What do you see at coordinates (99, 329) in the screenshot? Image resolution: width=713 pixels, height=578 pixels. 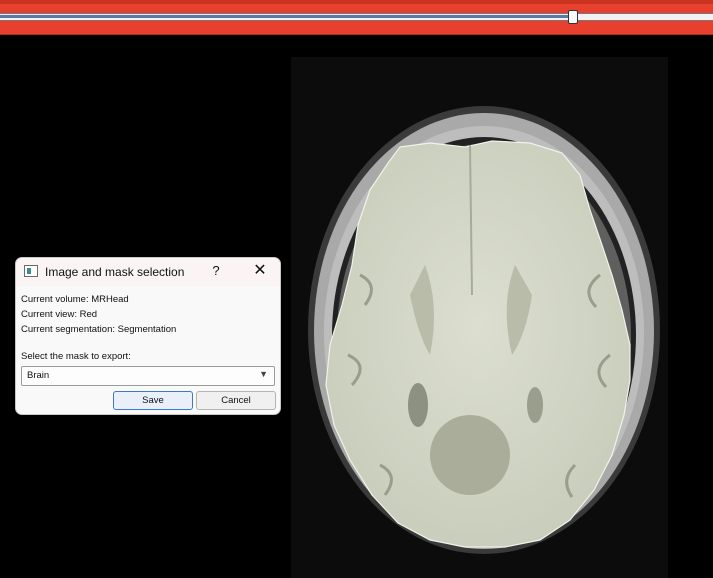 I see `current-segmentation-label: Current segmentation: Segmentation` at bounding box center [99, 329].